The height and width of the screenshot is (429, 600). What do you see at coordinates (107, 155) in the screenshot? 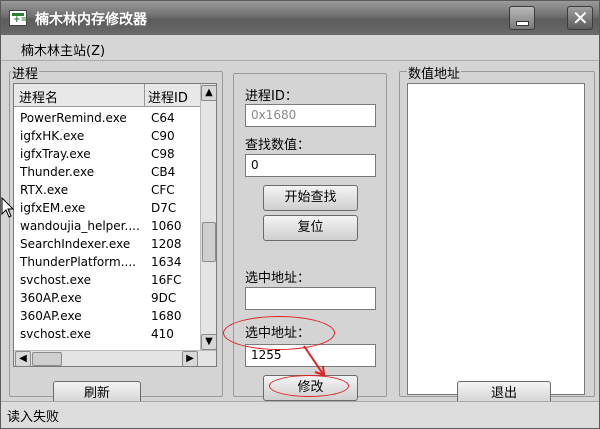
I see `process-row: igfxTray.exe C98` at bounding box center [107, 155].